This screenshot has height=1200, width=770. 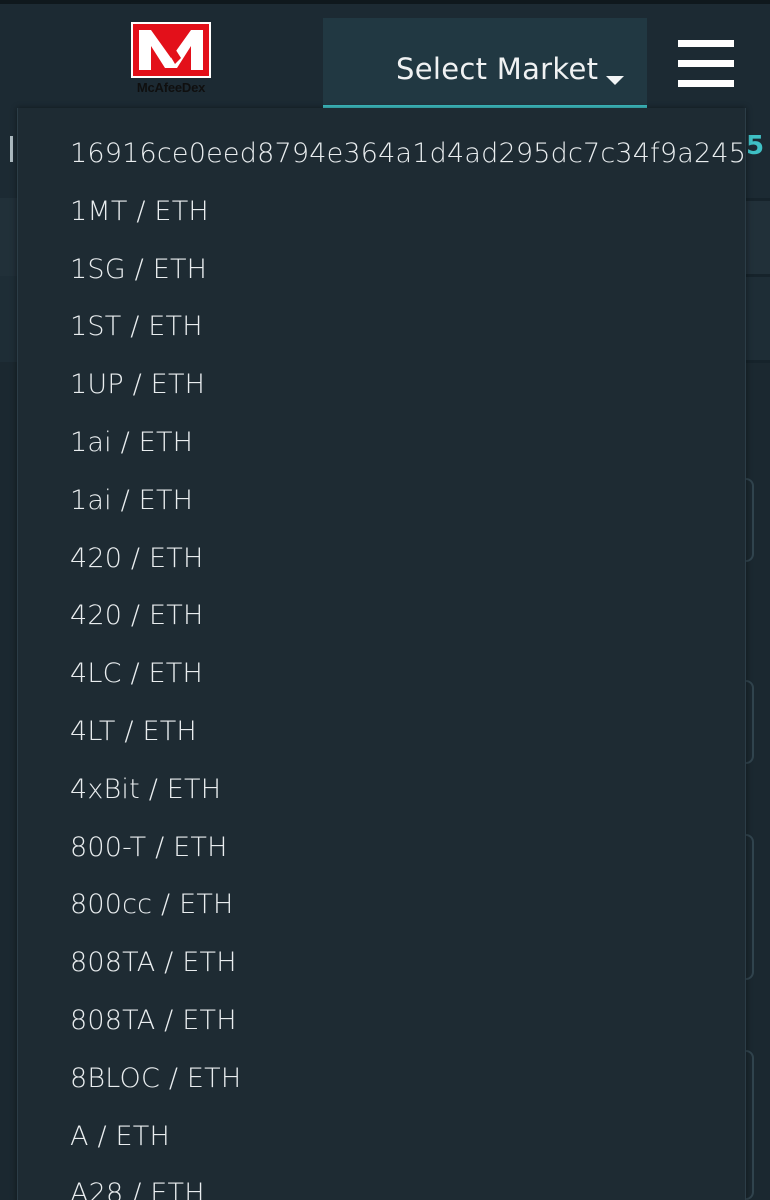 I want to click on caret-down-icon, so click(x=615, y=80).